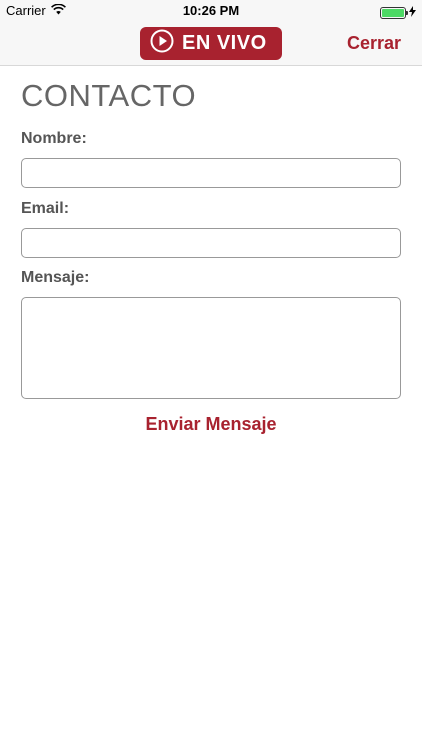  What do you see at coordinates (224, 43) in the screenshot?
I see `live-label: EN VIVO` at bounding box center [224, 43].